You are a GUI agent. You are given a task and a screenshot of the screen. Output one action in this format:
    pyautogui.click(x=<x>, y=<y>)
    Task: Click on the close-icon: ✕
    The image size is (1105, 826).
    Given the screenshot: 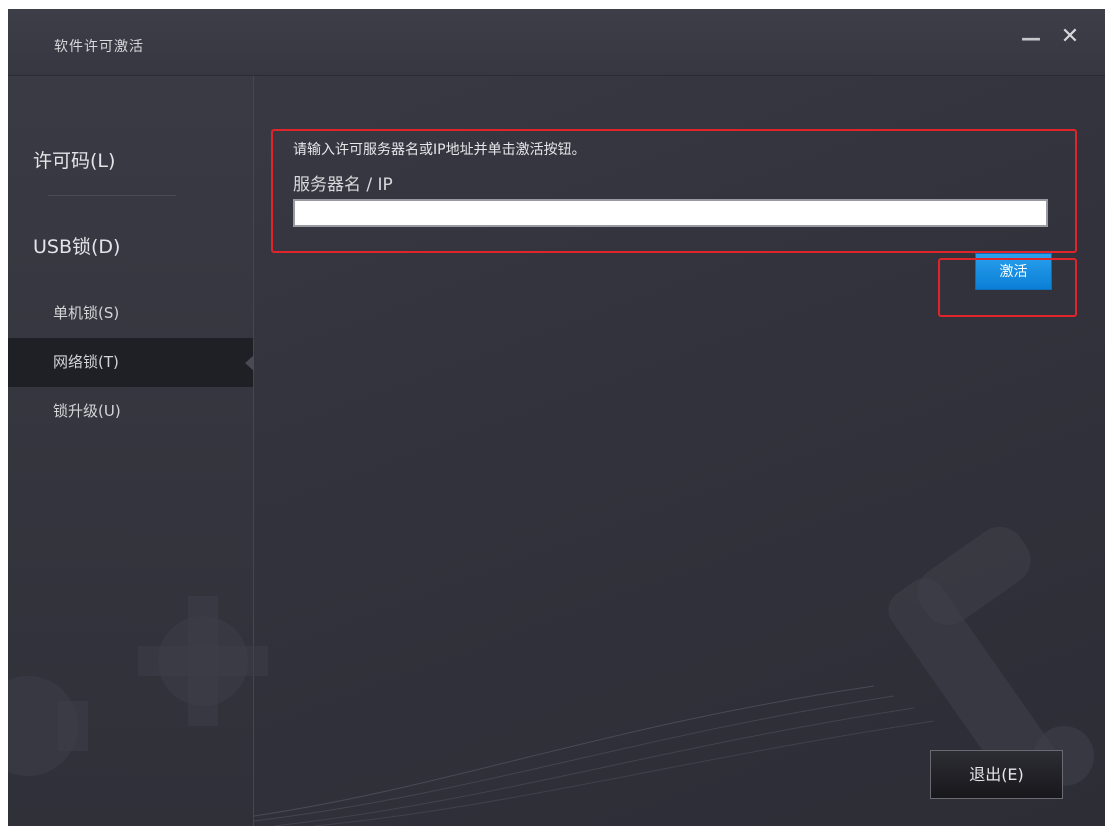 What is the action you would take?
    pyautogui.click(x=1070, y=37)
    